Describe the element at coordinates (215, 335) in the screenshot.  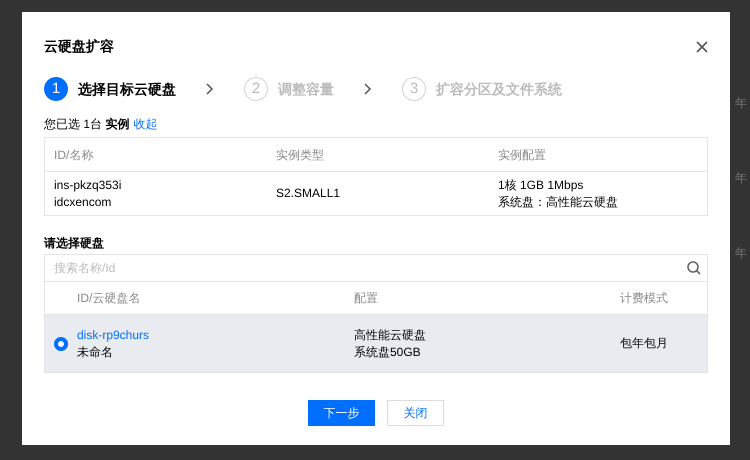
I see `disk-link: disk-rp9churs` at that location.